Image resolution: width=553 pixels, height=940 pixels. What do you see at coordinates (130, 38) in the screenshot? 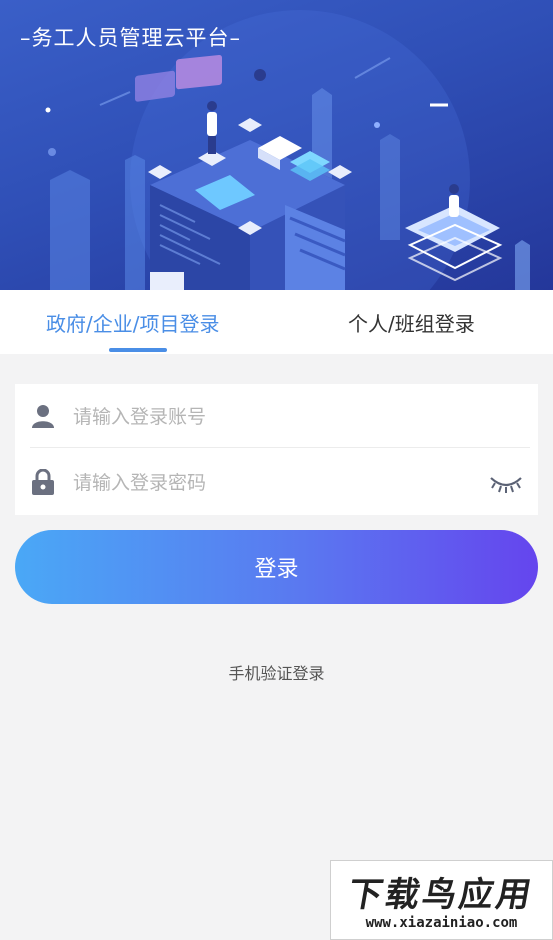
I see `app-title: –务工人员管理云平台–` at bounding box center [130, 38].